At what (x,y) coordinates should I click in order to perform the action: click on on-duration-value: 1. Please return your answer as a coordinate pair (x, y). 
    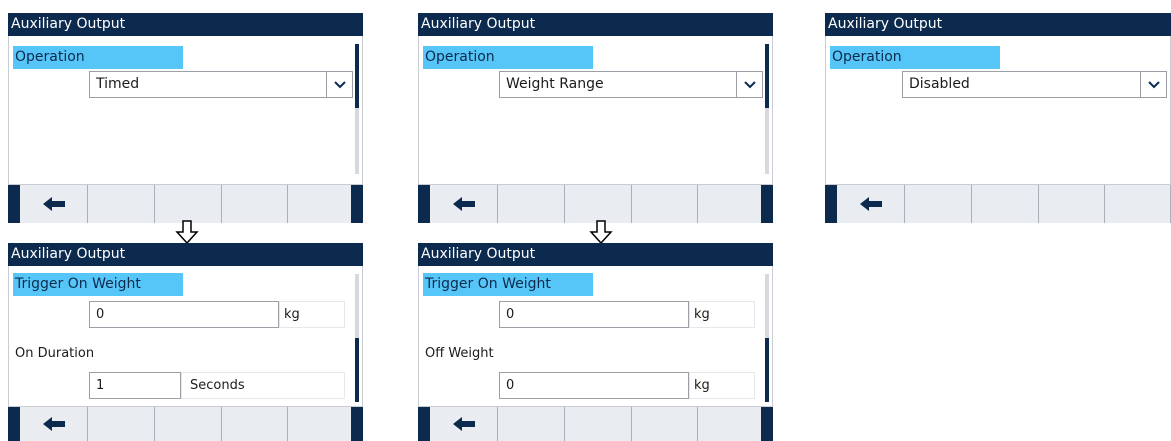
    Looking at the image, I should click on (100, 385).